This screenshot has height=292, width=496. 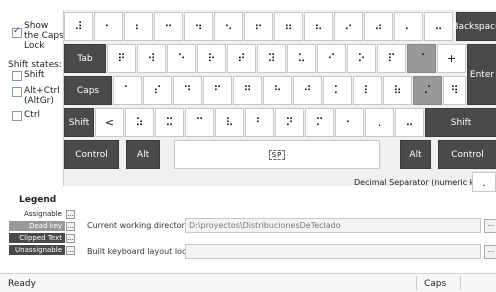 I want to click on shift-label: Shift, so click(x=34, y=75).